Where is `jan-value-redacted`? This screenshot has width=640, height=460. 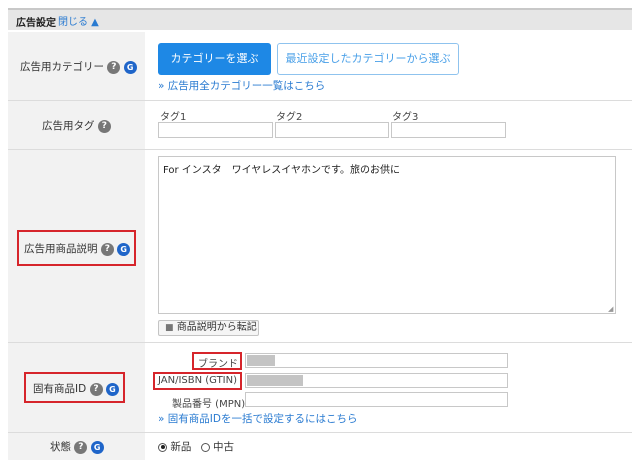
jan-value-redacted is located at coordinates (275, 380).